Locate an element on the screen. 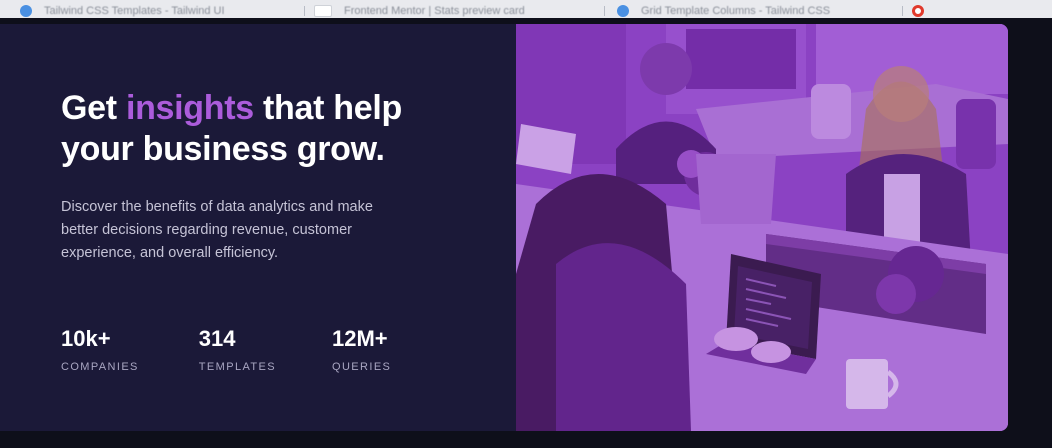 This screenshot has width=1052, height=448. browser-tab is located at coordinates (924, 11).